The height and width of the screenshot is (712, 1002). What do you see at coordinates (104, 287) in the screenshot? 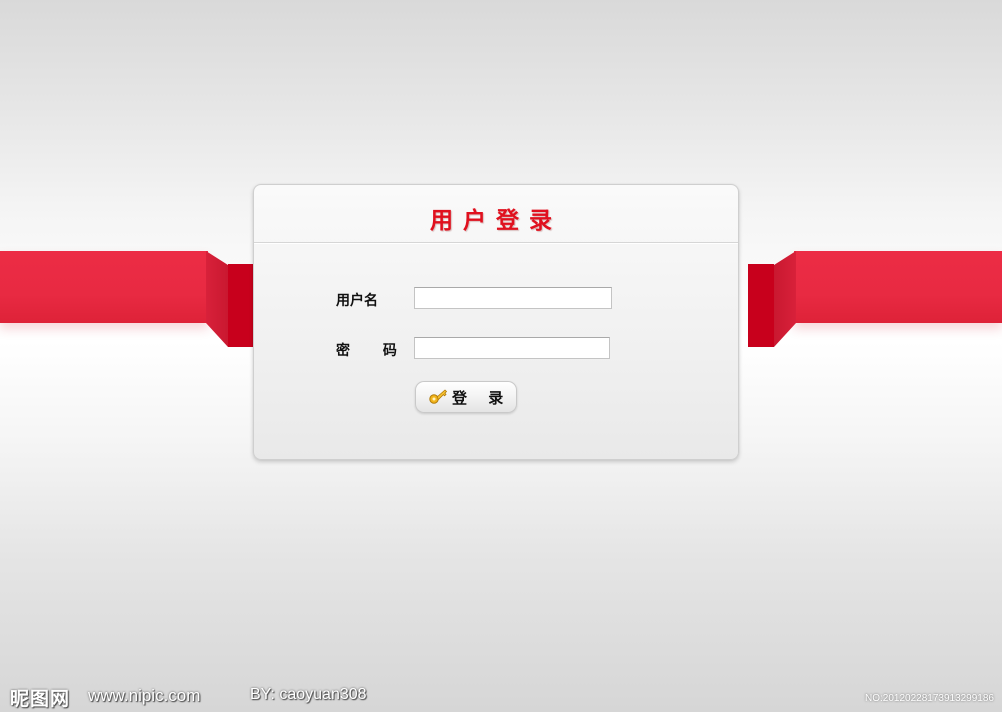
I see `ribbon-band-left` at bounding box center [104, 287].